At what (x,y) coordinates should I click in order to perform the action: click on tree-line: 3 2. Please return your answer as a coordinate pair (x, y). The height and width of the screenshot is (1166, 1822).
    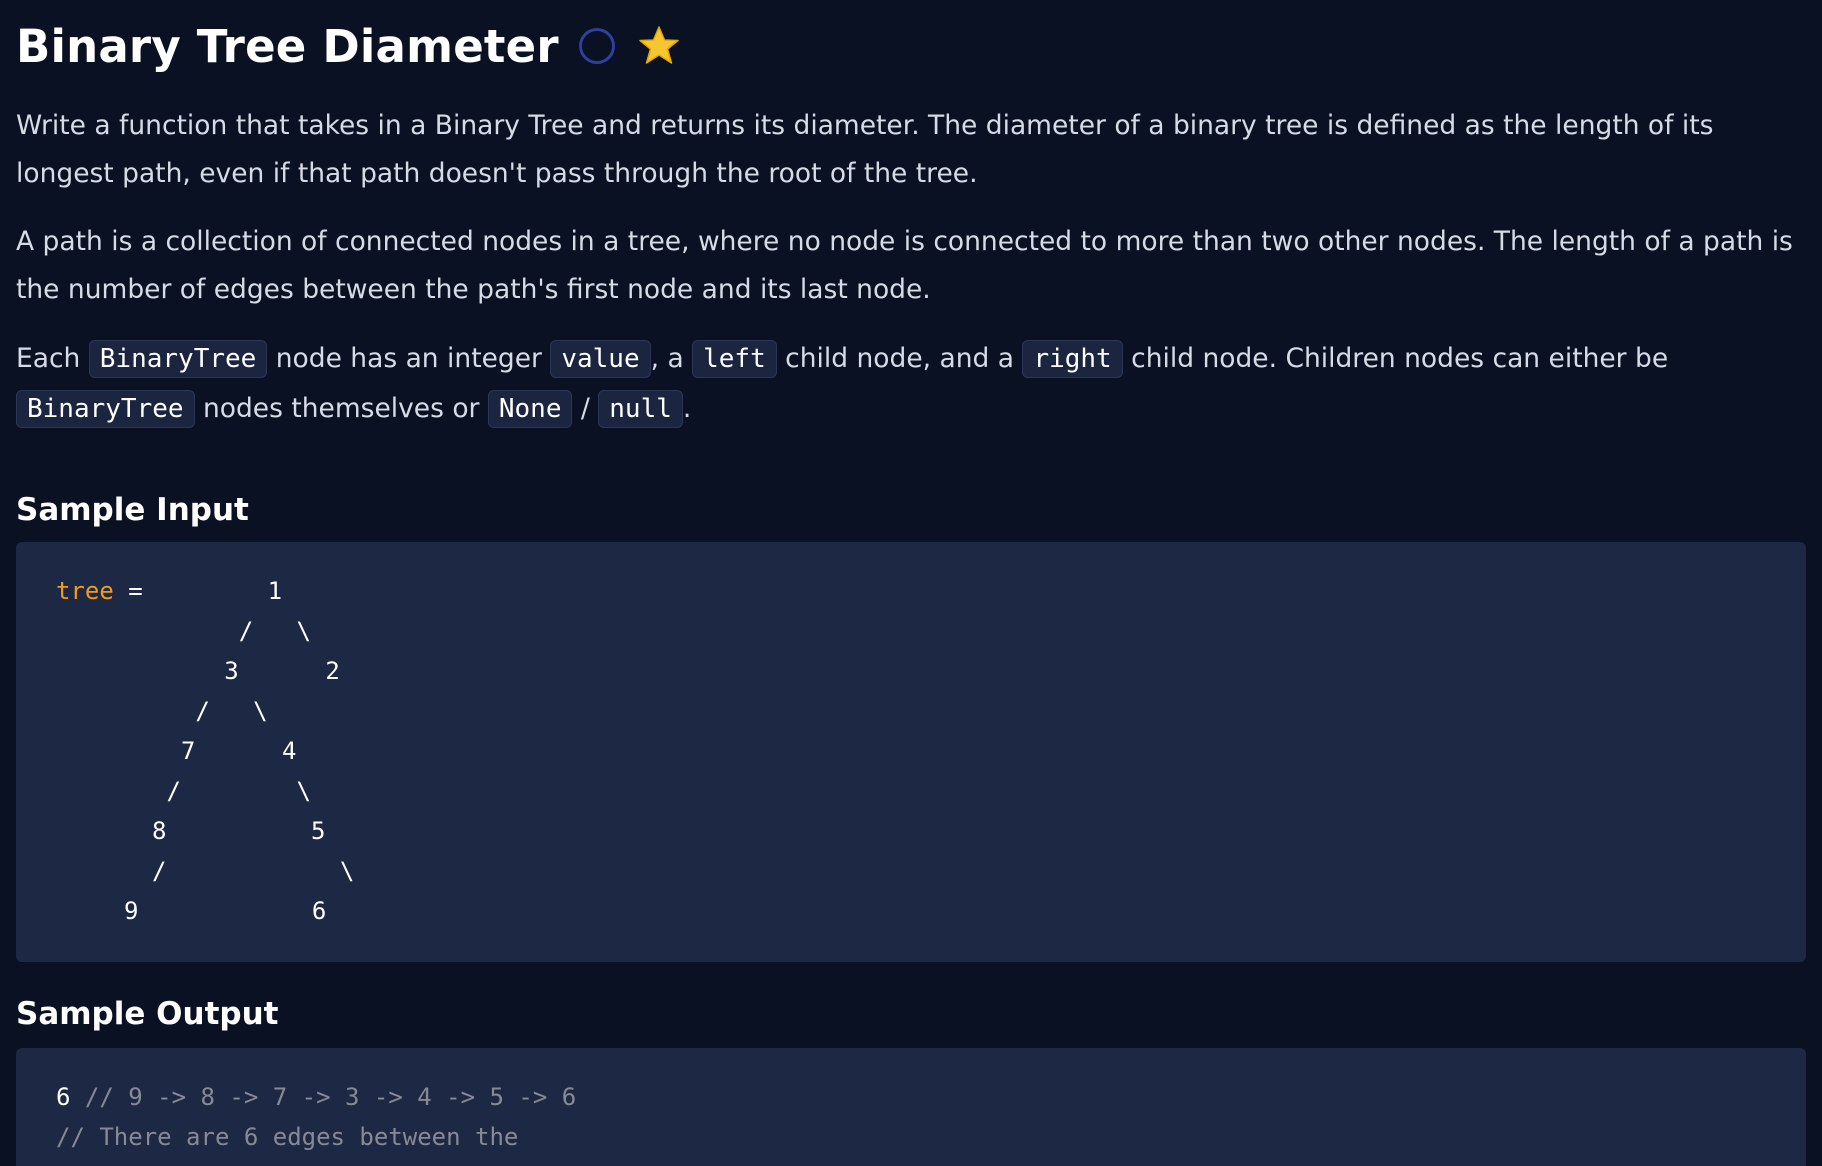
    Looking at the image, I should click on (246, 671).